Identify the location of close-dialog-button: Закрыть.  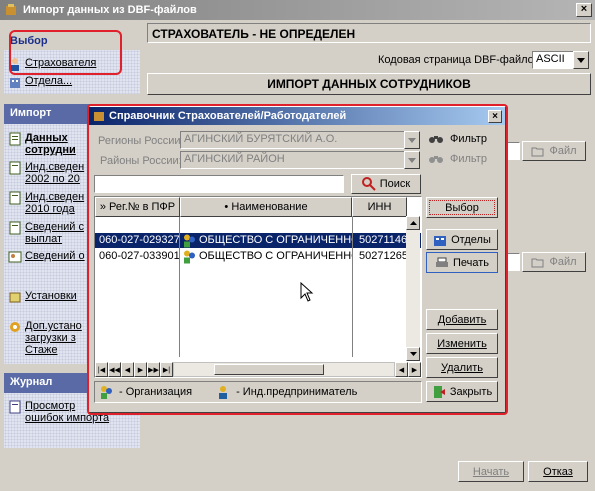
(462, 391).